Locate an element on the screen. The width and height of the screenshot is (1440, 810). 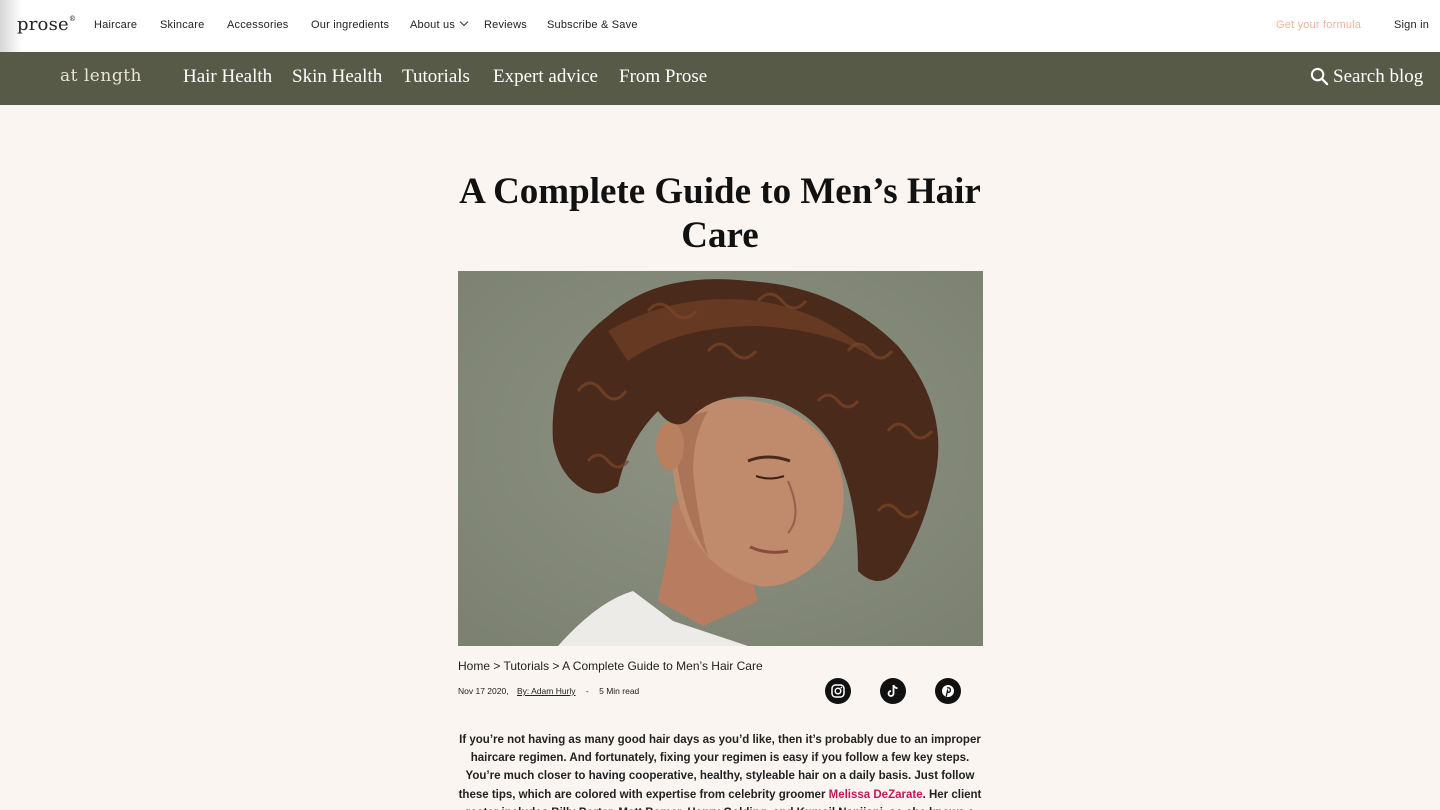
blog-nav-skin-health: Skin Health is located at coordinates (337, 77).